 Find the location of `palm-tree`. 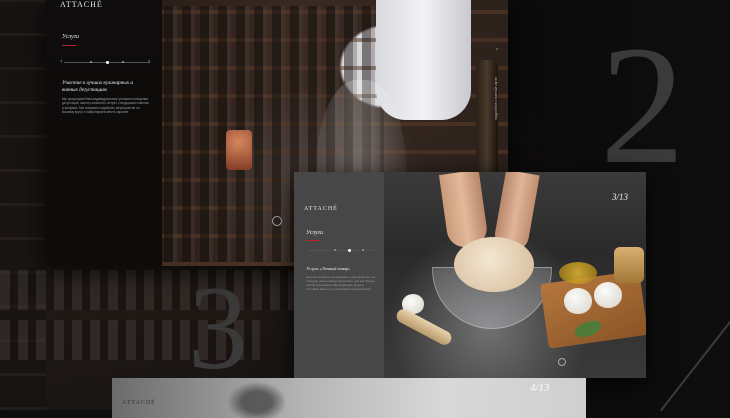

palm-tree is located at coordinates (257, 398).